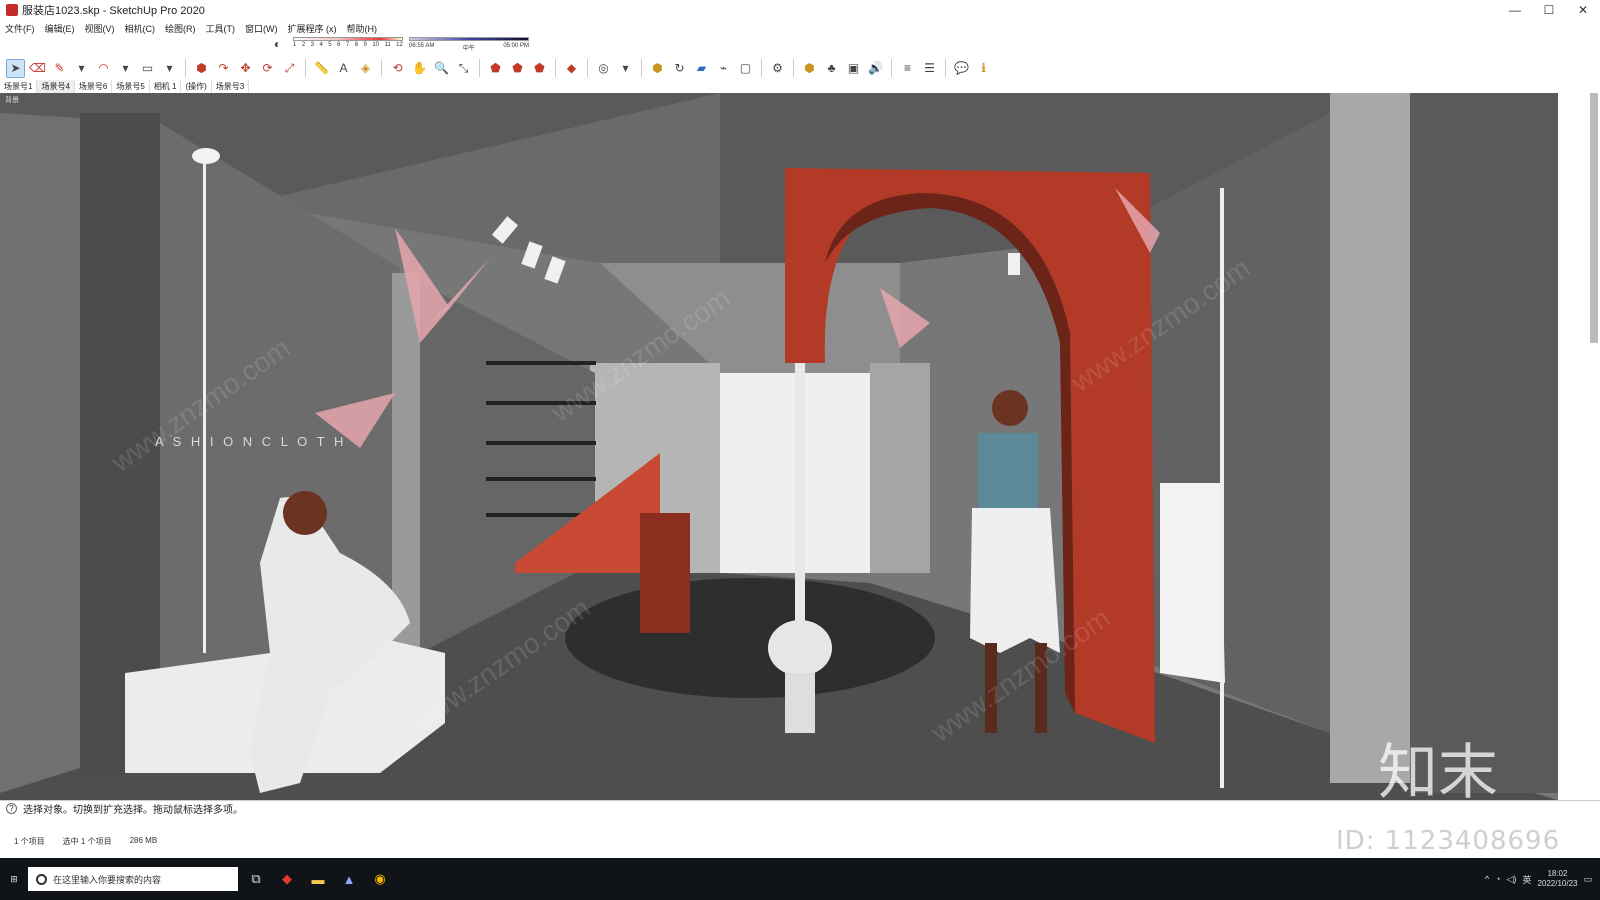 The height and width of the screenshot is (900, 1600). Describe the element at coordinates (365, 68) in the screenshot. I see `paint-bucket-tool-icon: ◈` at that location.